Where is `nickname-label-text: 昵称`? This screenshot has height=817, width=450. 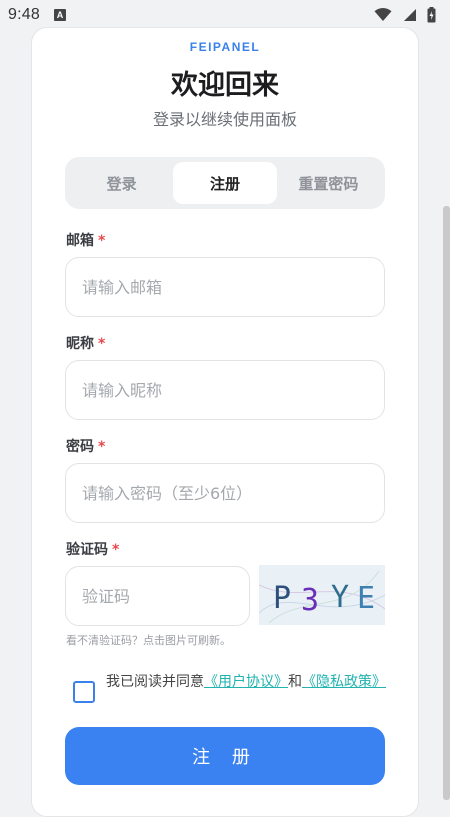 nickname-label-text: 昵称 is located at coordinates (80, 344).